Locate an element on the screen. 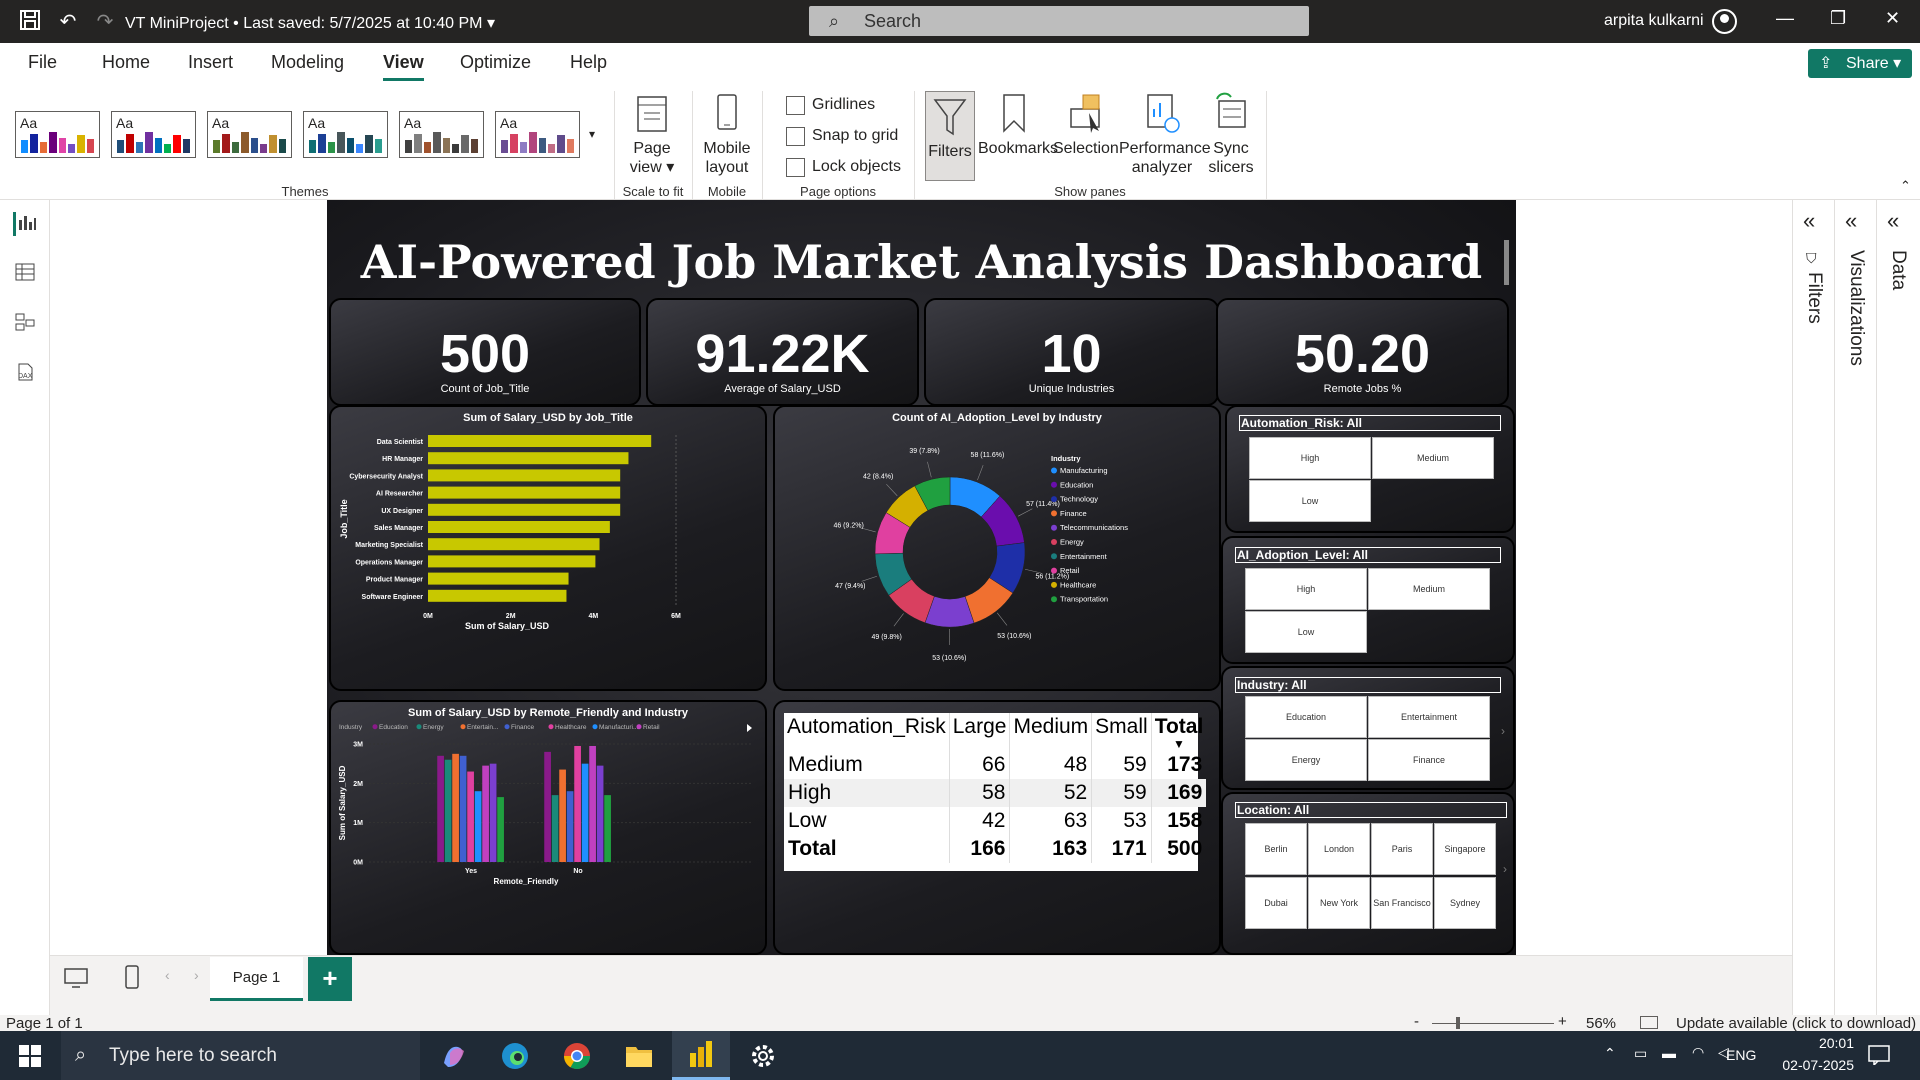 This screenshot has height=1080, width=1920. menu-insert: Insert is located at coordinates (210, 62).